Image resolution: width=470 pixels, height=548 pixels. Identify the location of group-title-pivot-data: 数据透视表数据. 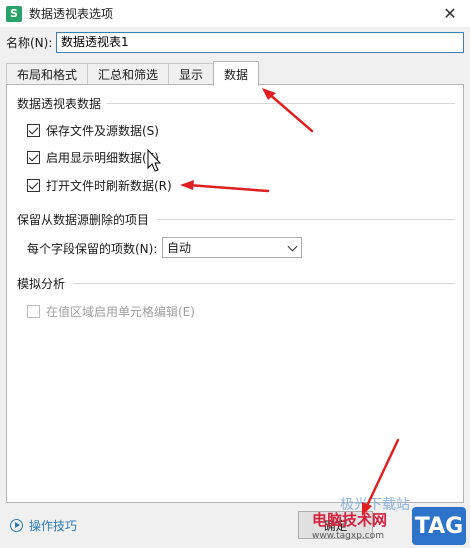
(59, 104).